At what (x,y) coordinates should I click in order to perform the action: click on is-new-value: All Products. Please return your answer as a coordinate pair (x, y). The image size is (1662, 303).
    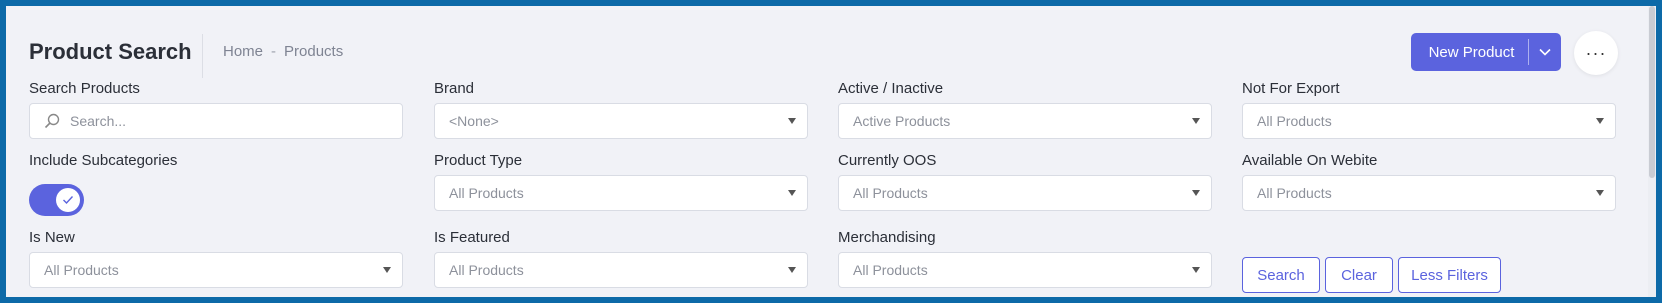
    Looking at the image, I should click on (81, 270).